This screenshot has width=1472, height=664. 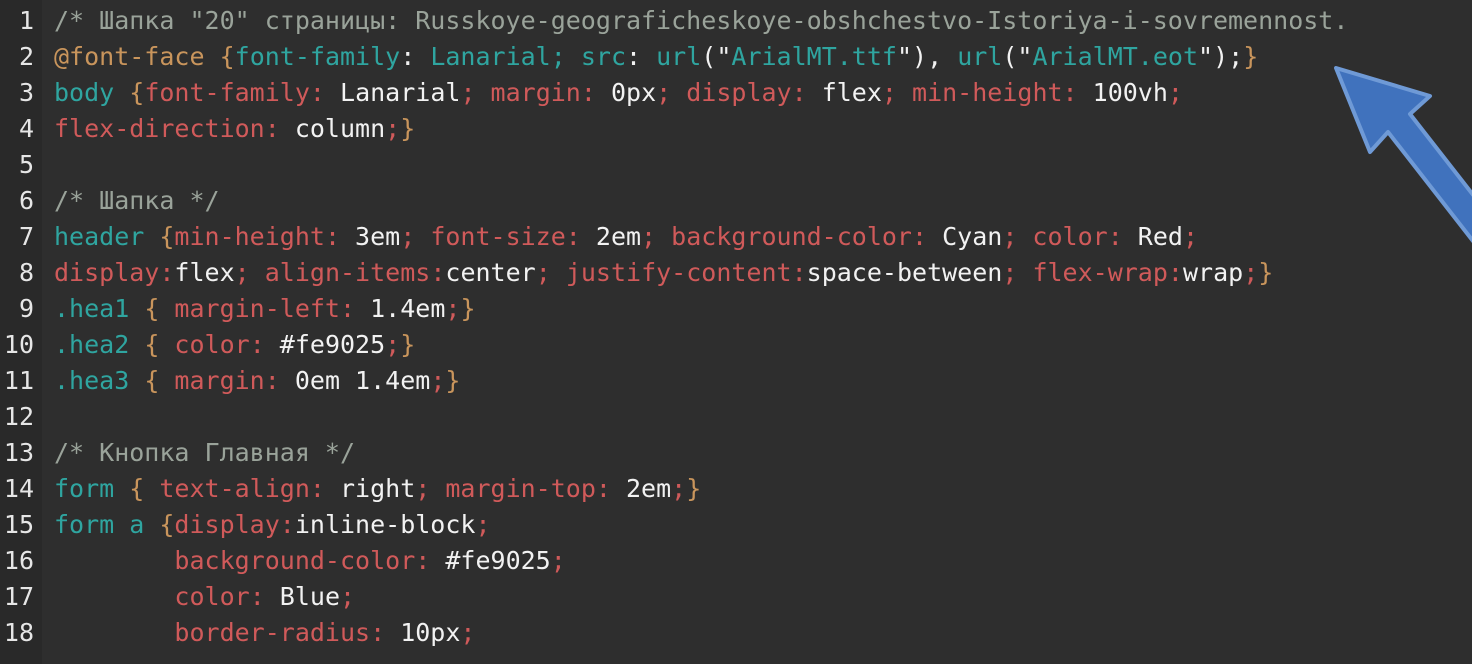 What do you see at coordinates (26, 308) in the screenshot?
I see `line-number: 9` at bounding box center [26, 308].